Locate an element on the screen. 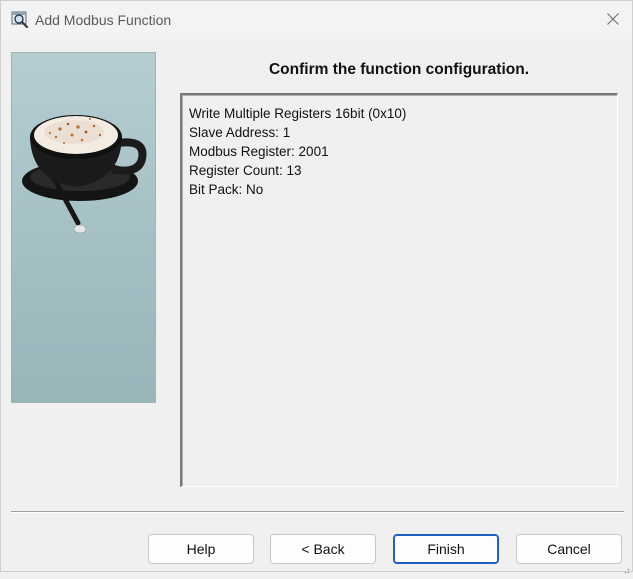  summary-line-bit-pack: Bit Pack: No is located at coordinates (226, 189).